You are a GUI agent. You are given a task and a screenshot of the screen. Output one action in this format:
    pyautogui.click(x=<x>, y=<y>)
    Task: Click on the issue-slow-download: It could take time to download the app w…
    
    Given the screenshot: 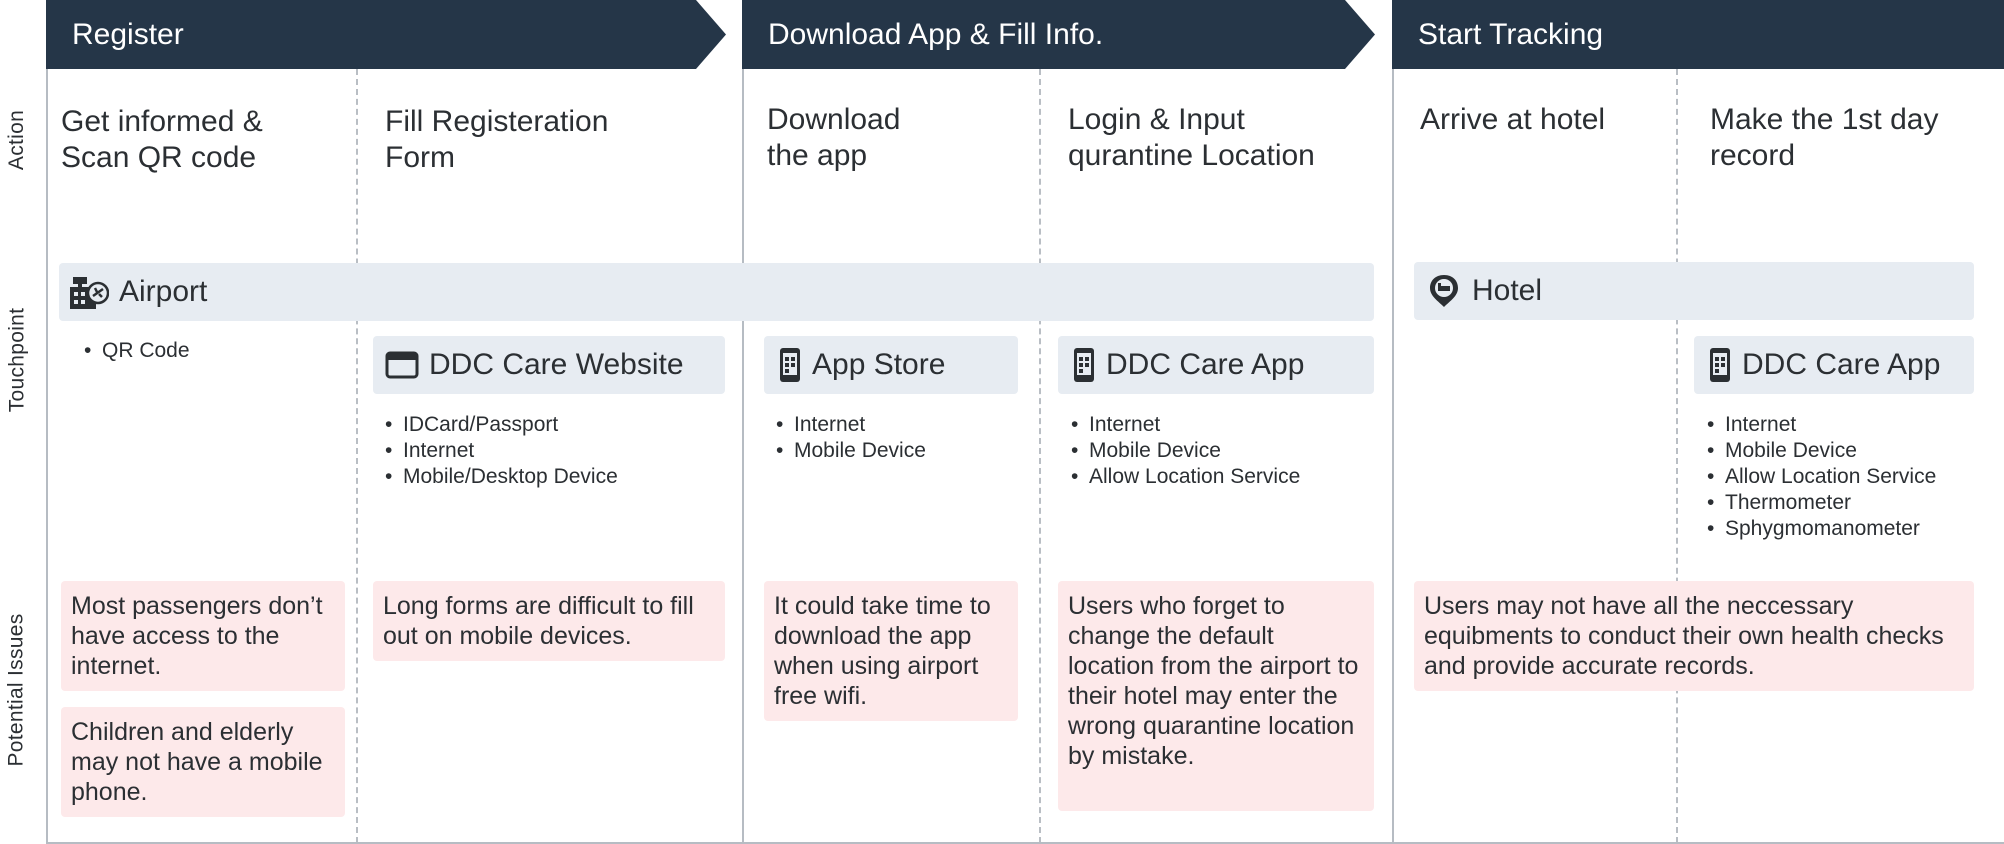 What is the action you would take?
    pyautogui.click(x=891, y=651)
    